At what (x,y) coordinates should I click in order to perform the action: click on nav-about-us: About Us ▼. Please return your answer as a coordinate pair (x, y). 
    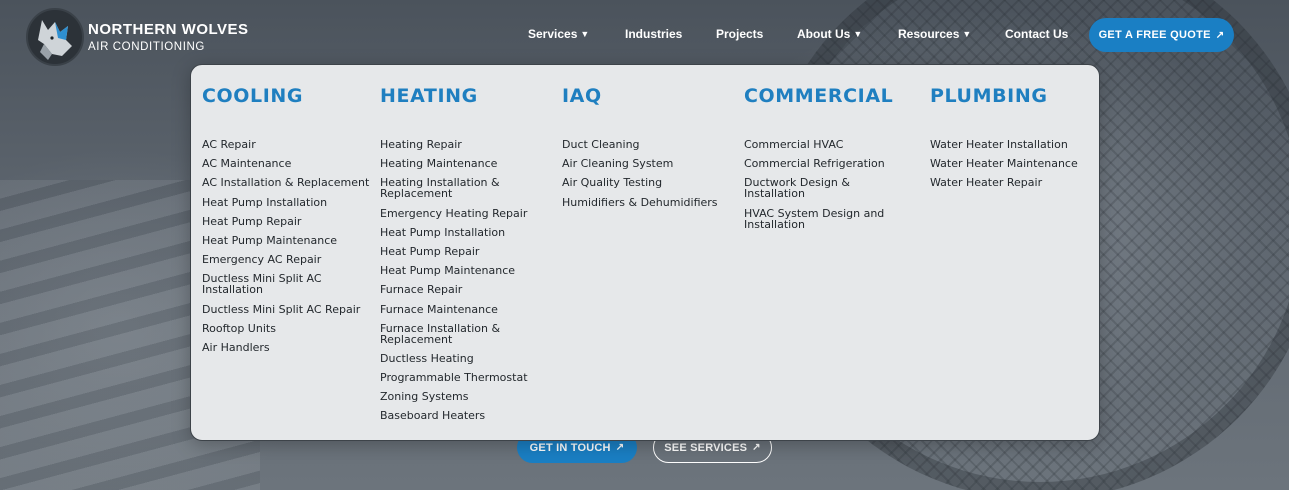
    Looking at the image, I should click on (829, 34).